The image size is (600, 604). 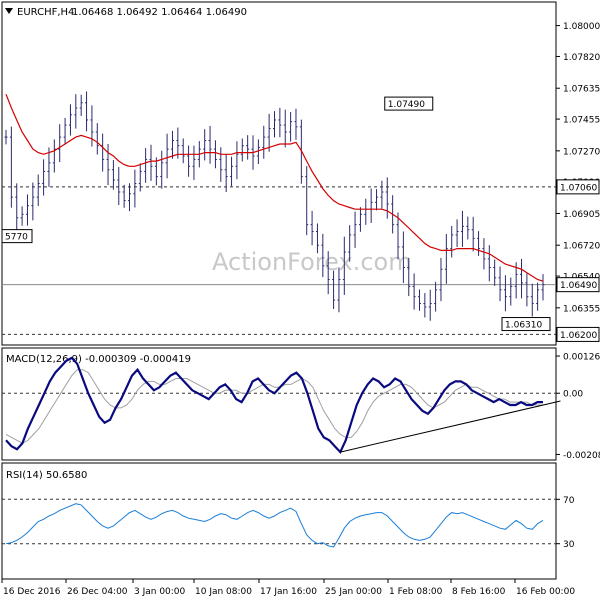 What do you see at coordinates (97, 592) in the screenshot?
I see `time-axis-label: 26 Dec 04:00` at bounding box center [97, 592].